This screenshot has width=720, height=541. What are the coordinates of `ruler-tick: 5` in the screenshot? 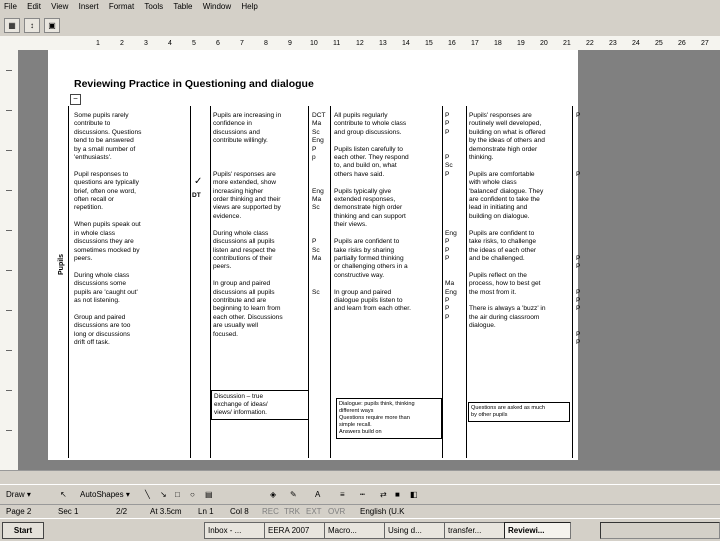 It's located at (194, 43).